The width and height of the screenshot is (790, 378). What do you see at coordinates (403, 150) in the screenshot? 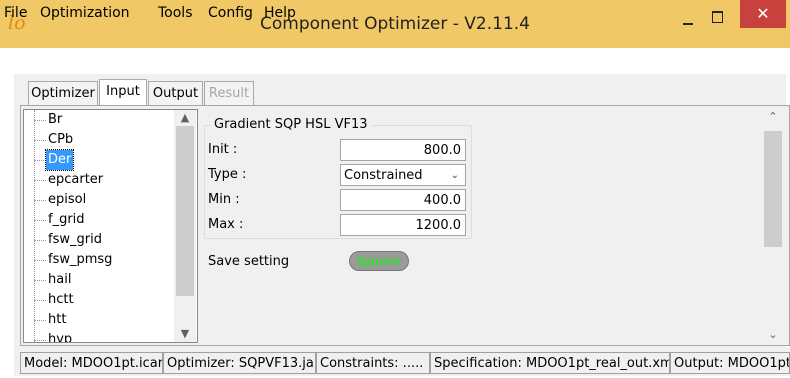
I see `init-input: 800.0` at bounding box center [403, 150].